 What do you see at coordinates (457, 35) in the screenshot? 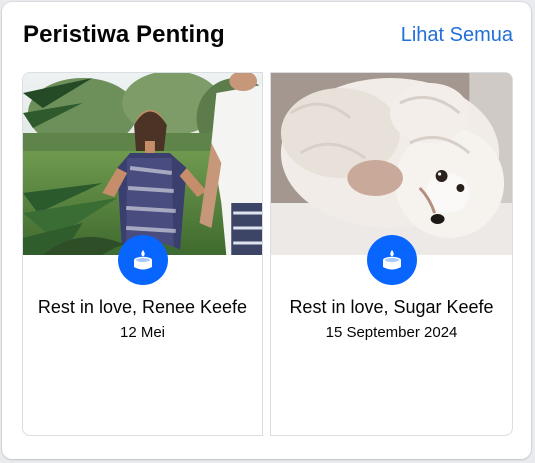
I see `see-all-link: Lihat Semua` at bounding box center [457, 35].